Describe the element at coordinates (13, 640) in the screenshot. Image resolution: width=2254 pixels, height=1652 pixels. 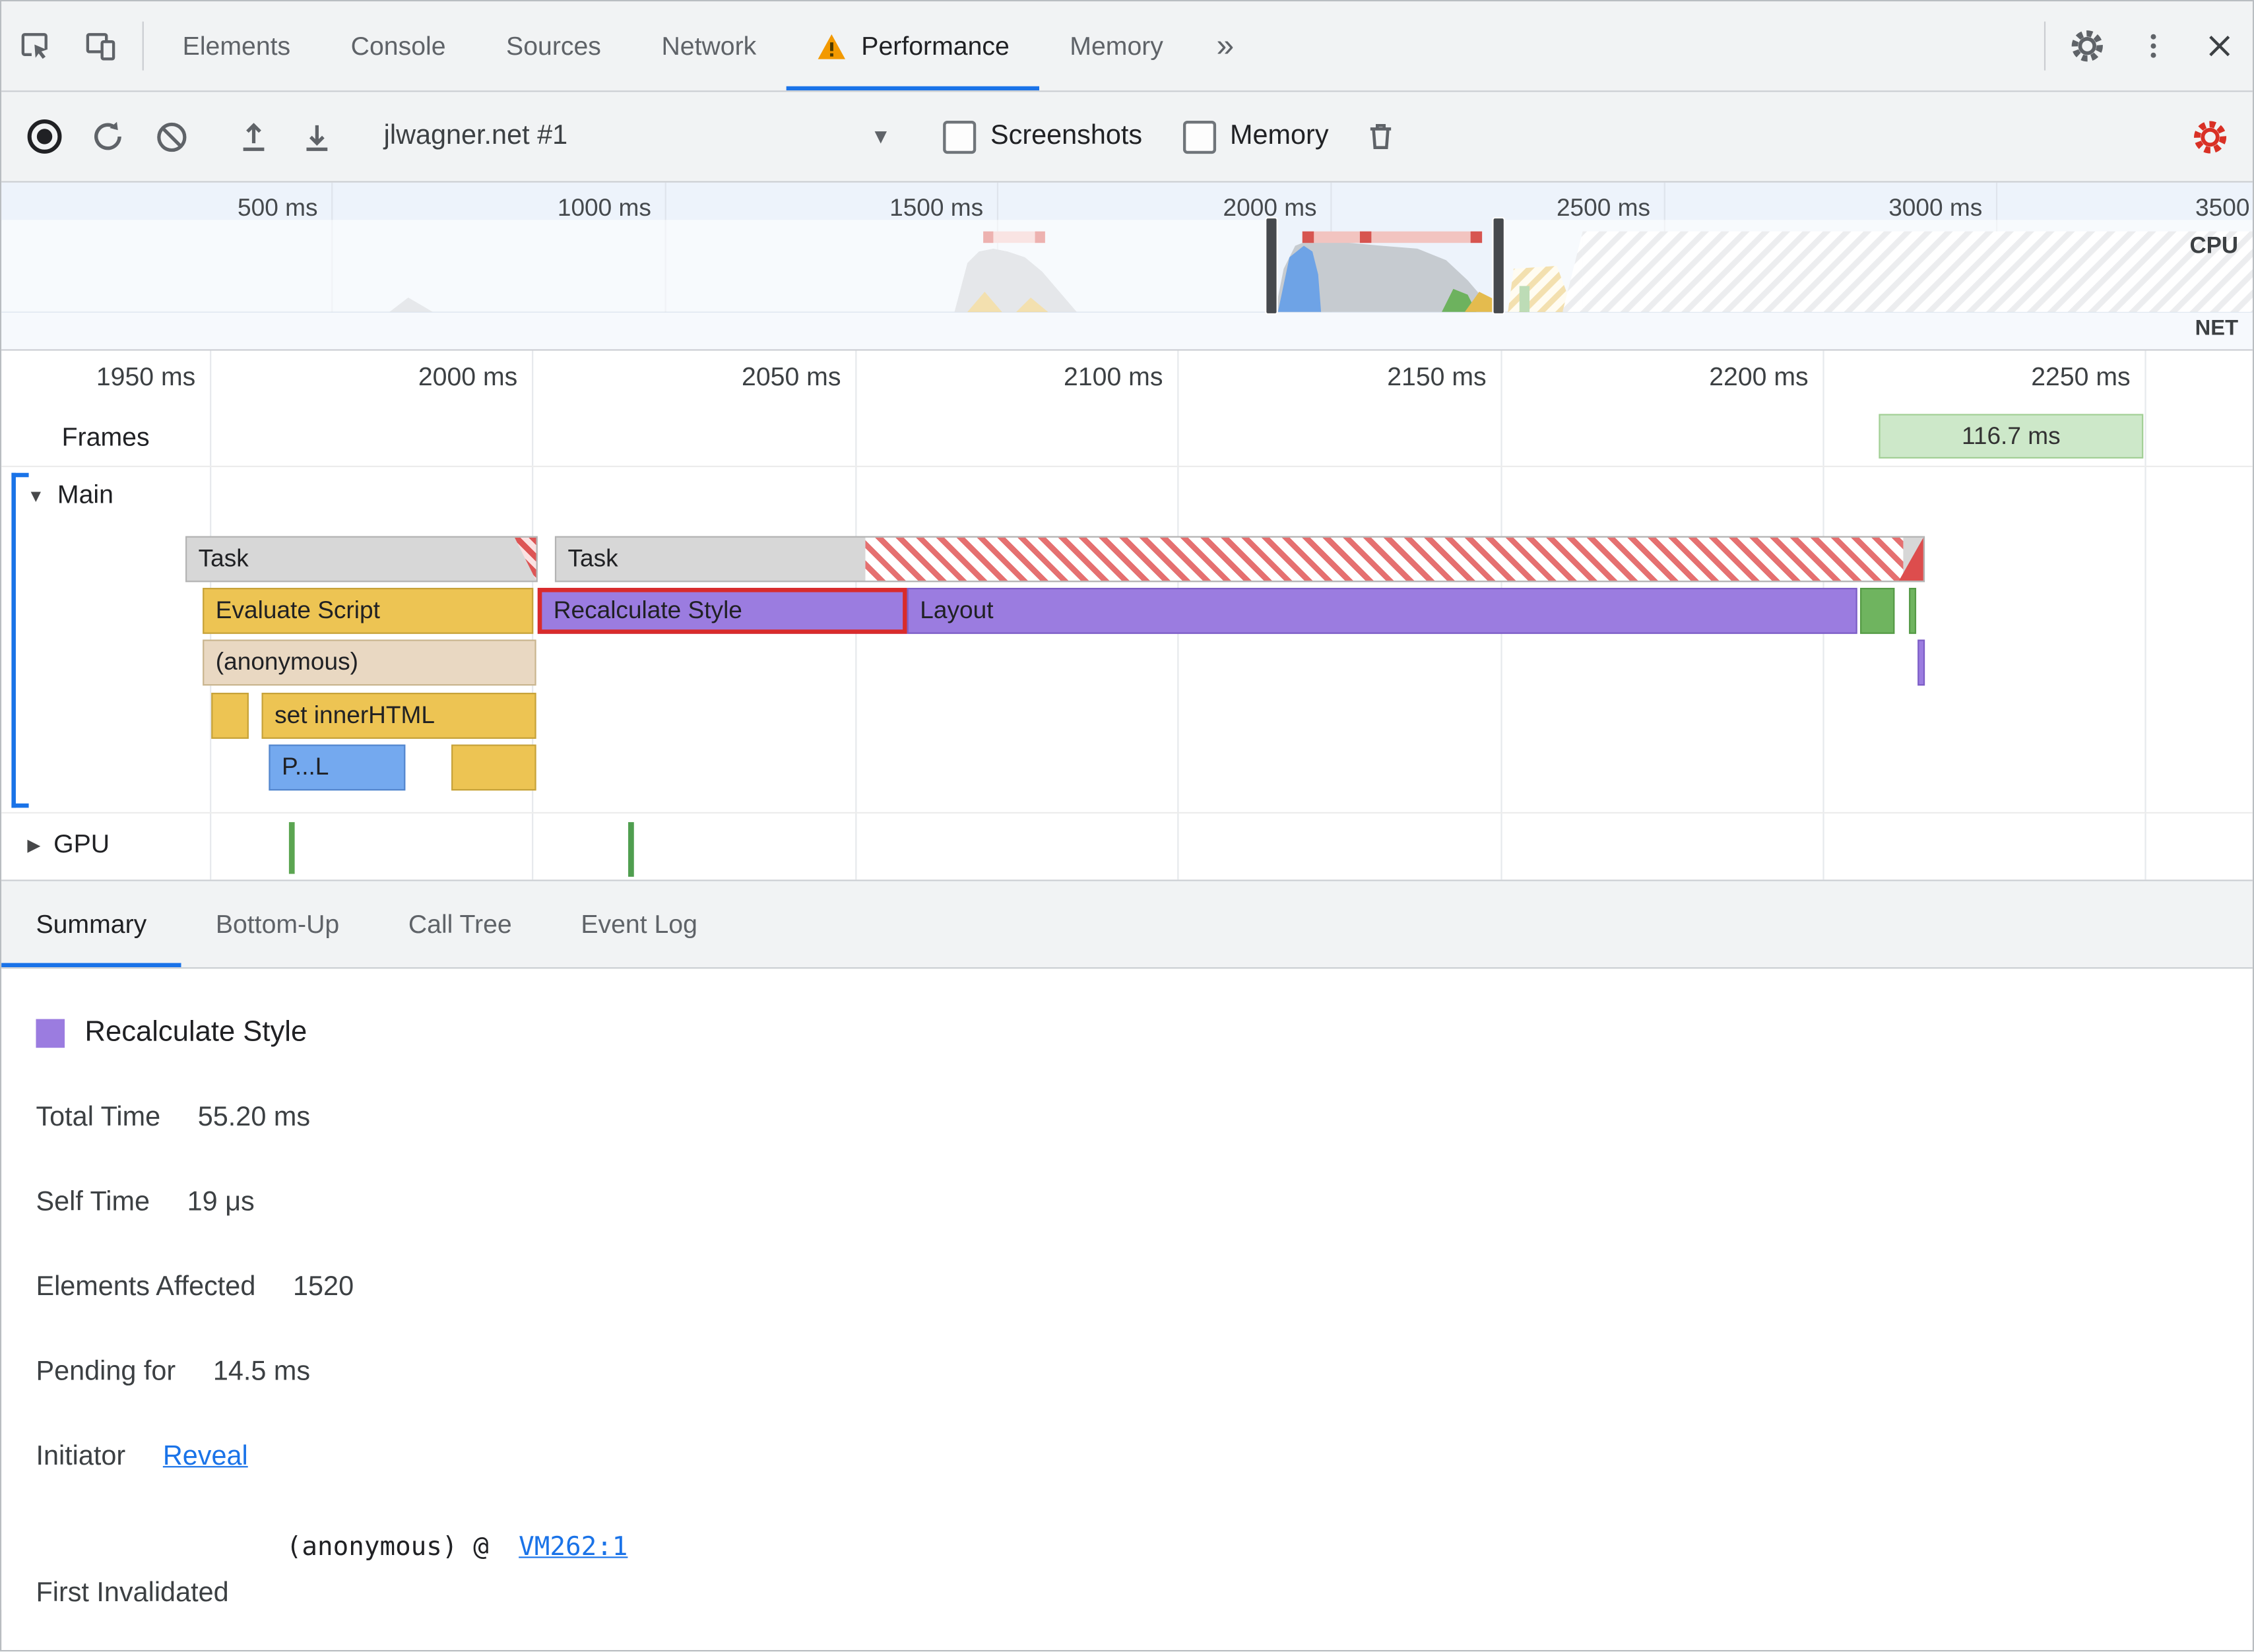
I see `main-track-selection-bracket` at that location.